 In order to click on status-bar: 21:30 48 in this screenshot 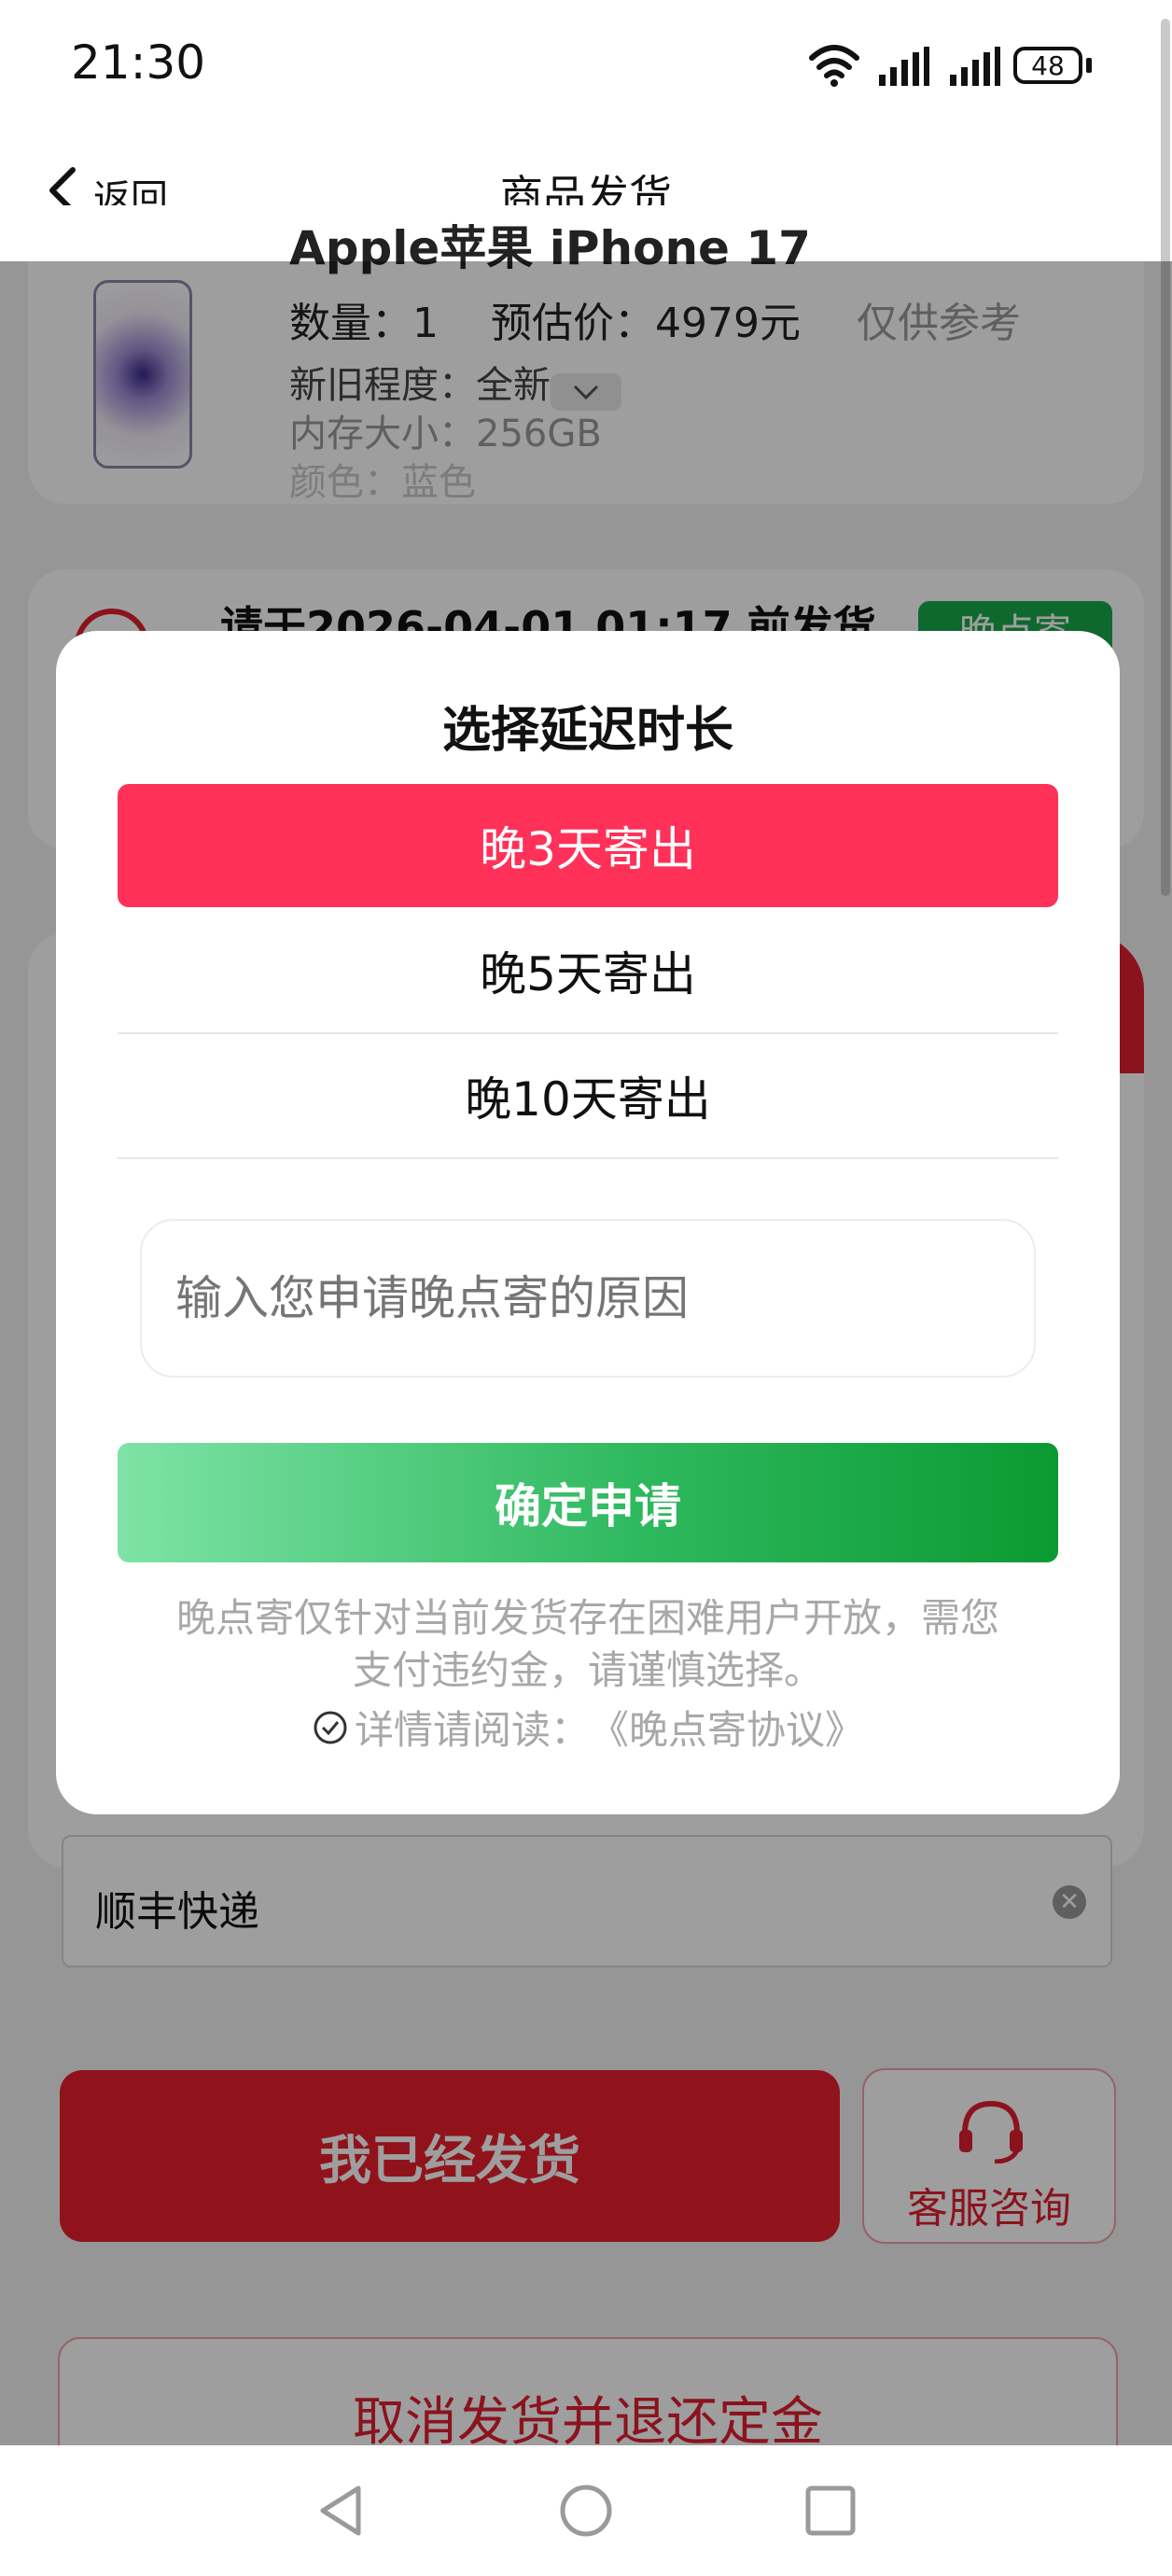, I will do `click(586, 65)`.